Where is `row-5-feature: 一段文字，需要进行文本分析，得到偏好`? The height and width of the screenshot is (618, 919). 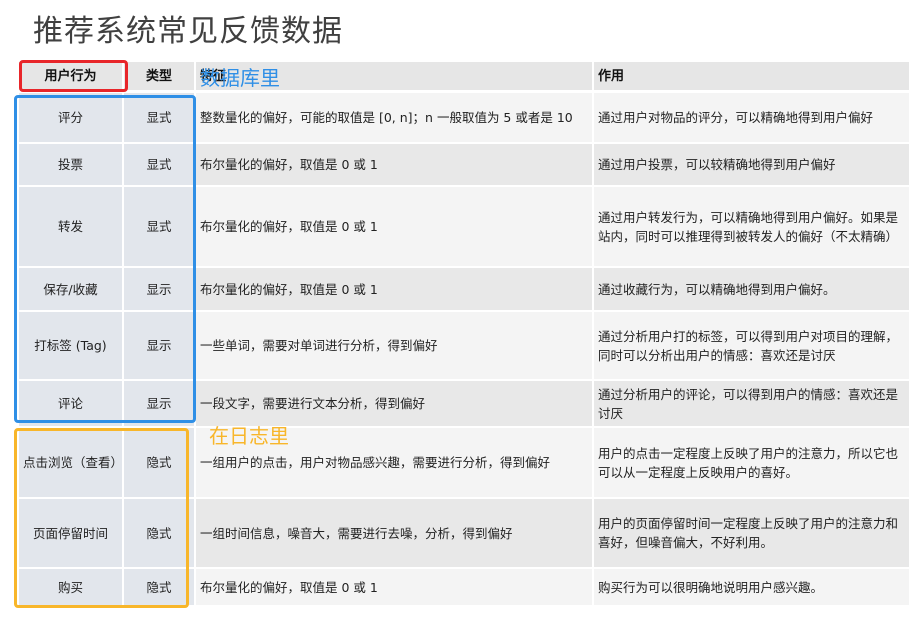
row-5-feature: 一段文字，需要进行文本分析，得到偏好 is located at coordinates (394, 403).